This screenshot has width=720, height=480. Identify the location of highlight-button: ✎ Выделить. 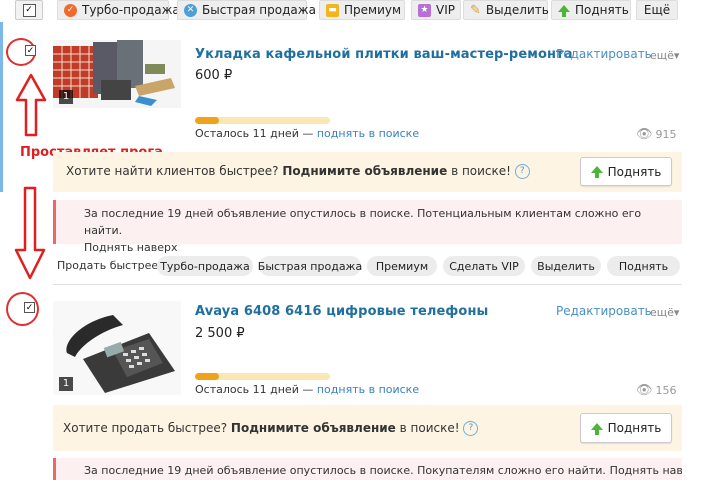
(506, 10).